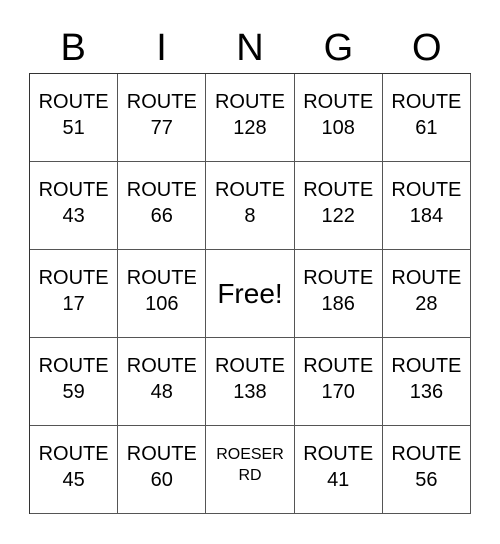 This screenshot has height=544, width=500. Describe the element at coordinates (338, 294) in the screenshot. I see `bingo-cell: ROUTE 186` at that location.